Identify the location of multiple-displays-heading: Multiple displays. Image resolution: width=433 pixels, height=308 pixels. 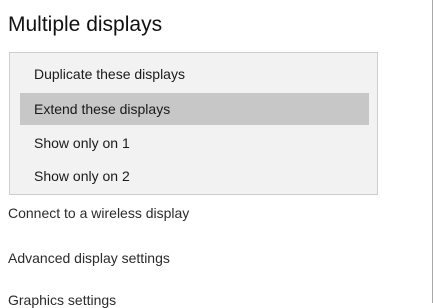
(85, 24).